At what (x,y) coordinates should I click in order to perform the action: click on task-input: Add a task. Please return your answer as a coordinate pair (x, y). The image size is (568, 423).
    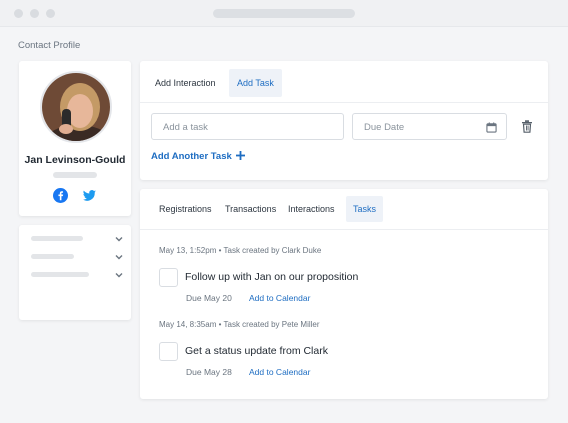
    Looking at the image, I should click on (247, 126).